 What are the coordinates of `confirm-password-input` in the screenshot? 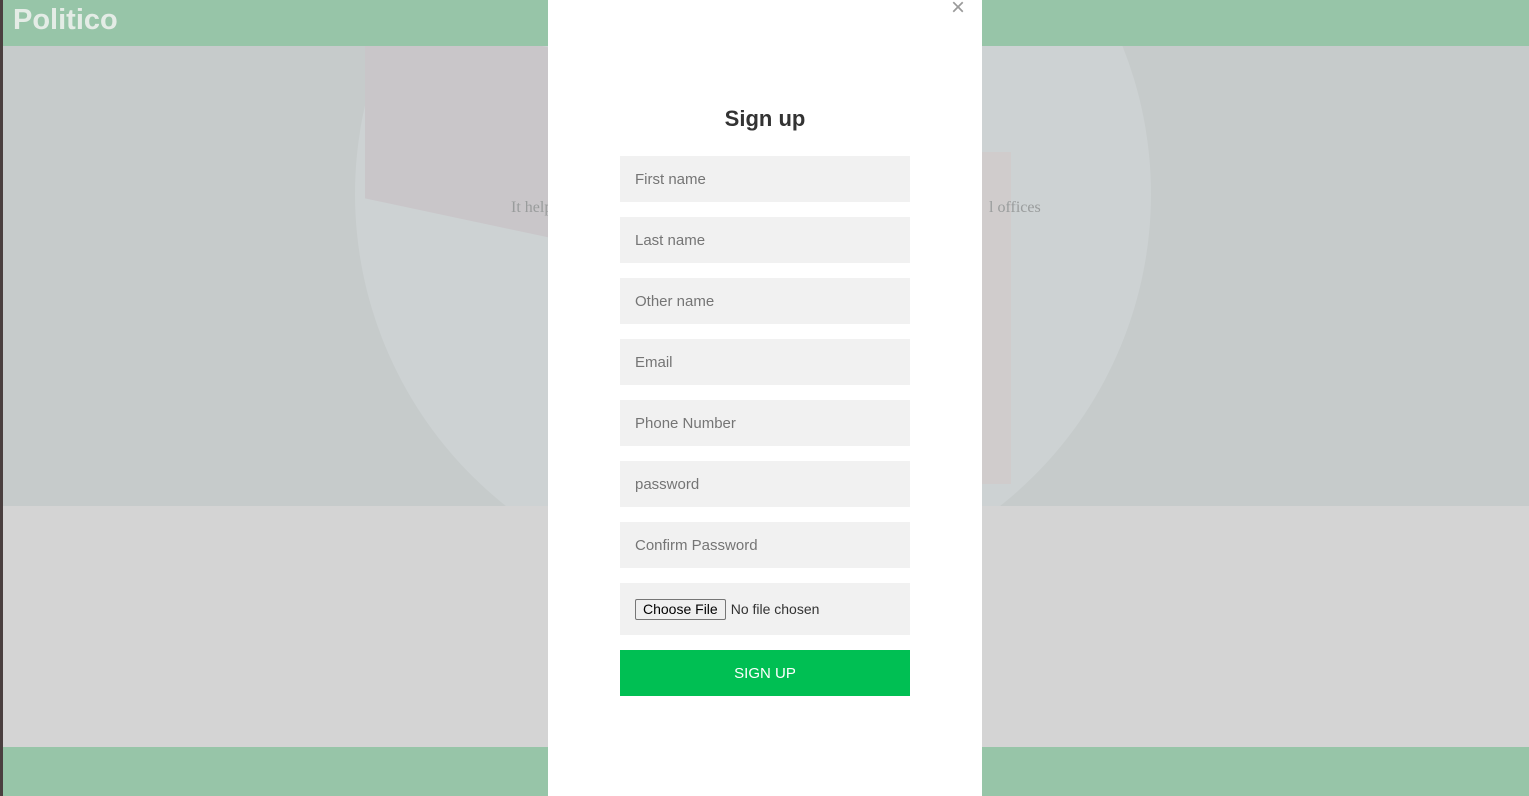 It's located at (765, 545).